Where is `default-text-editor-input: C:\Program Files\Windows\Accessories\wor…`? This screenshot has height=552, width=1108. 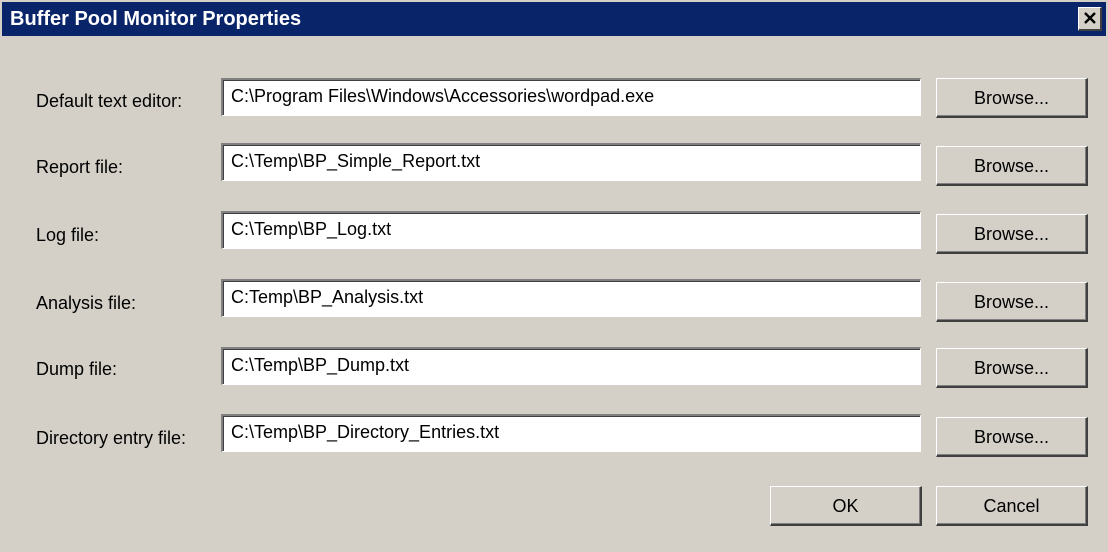 default-text-editor-input: C:\Program Files\Windows\Accessories\wor… is located at coordinates (571, 97).